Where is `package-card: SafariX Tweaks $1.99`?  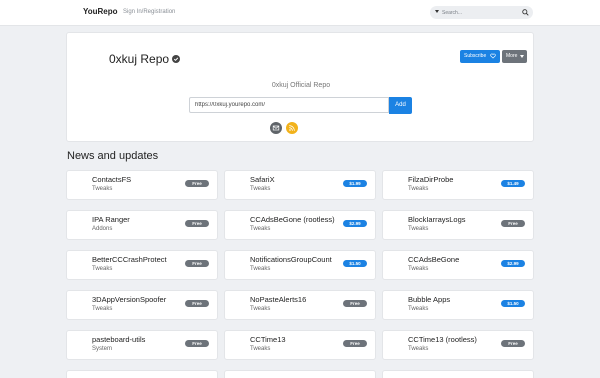 package-card: SafariX Tweaks $1.99 is located at coordinates (300, 185).